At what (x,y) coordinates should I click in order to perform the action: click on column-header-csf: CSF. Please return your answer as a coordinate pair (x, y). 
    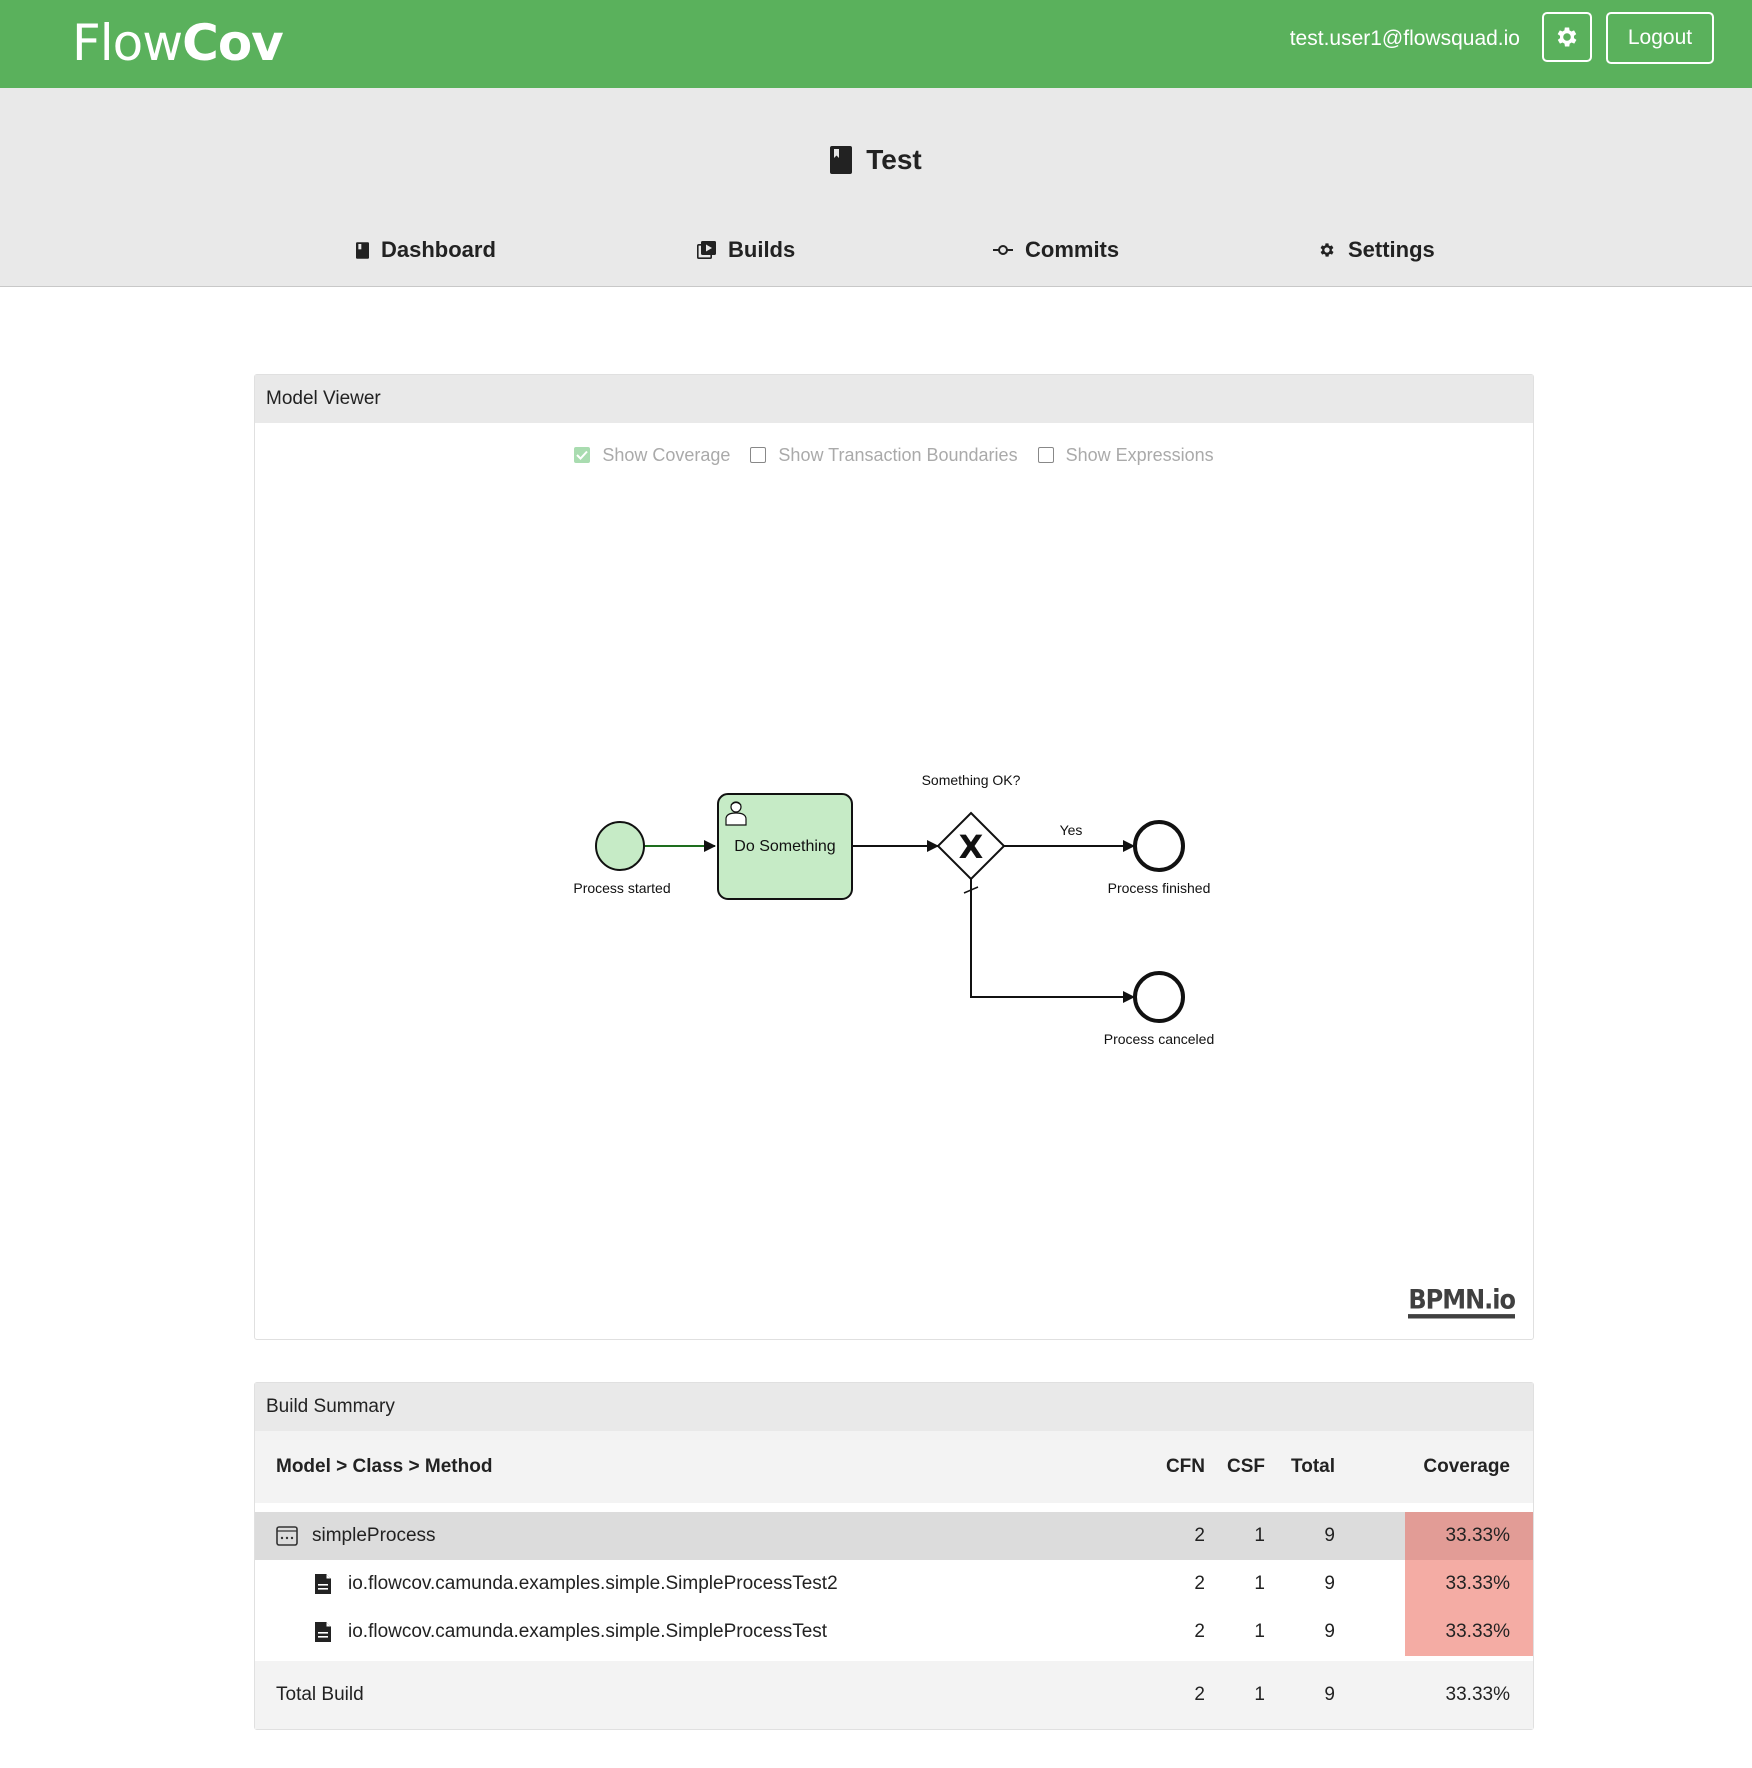
    Looking at the image, I should click on (1246, 1466).